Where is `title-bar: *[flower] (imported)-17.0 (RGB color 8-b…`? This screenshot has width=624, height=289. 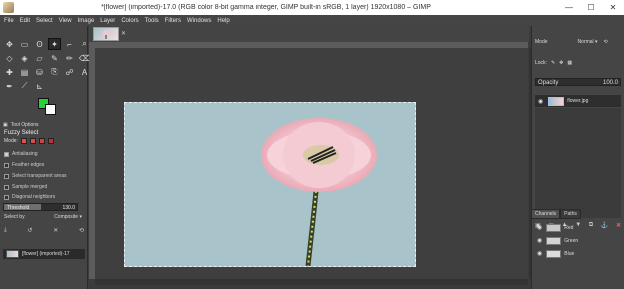 title-bar: *[flower] (imported)-17.0 (RGB color 8-b… is located at coordinates (312, 7).